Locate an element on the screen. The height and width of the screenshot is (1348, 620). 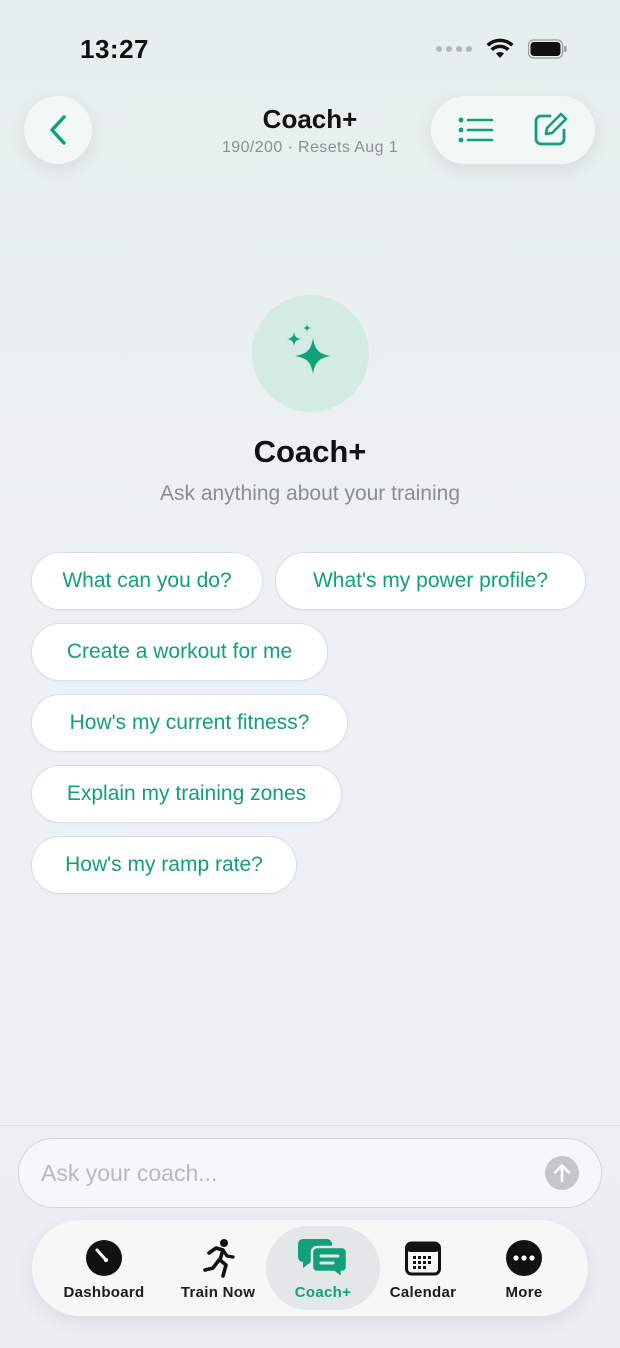
arrow-up-icon is located at coordinates (562, 1173).